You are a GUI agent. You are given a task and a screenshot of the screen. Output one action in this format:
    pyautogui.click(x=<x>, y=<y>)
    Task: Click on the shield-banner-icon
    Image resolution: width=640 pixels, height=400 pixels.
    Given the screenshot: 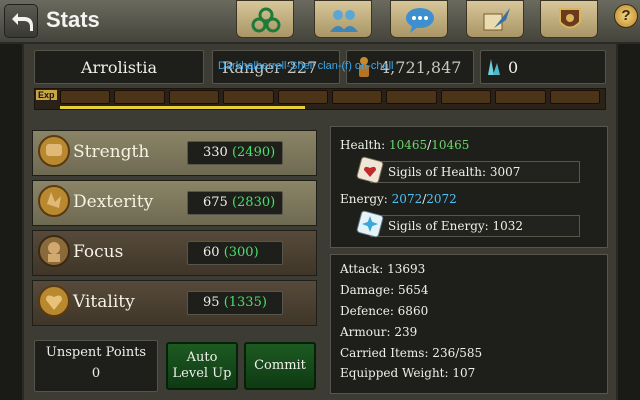 What is the action you would take?
    pyautogui.click(x=570, y=18)
    